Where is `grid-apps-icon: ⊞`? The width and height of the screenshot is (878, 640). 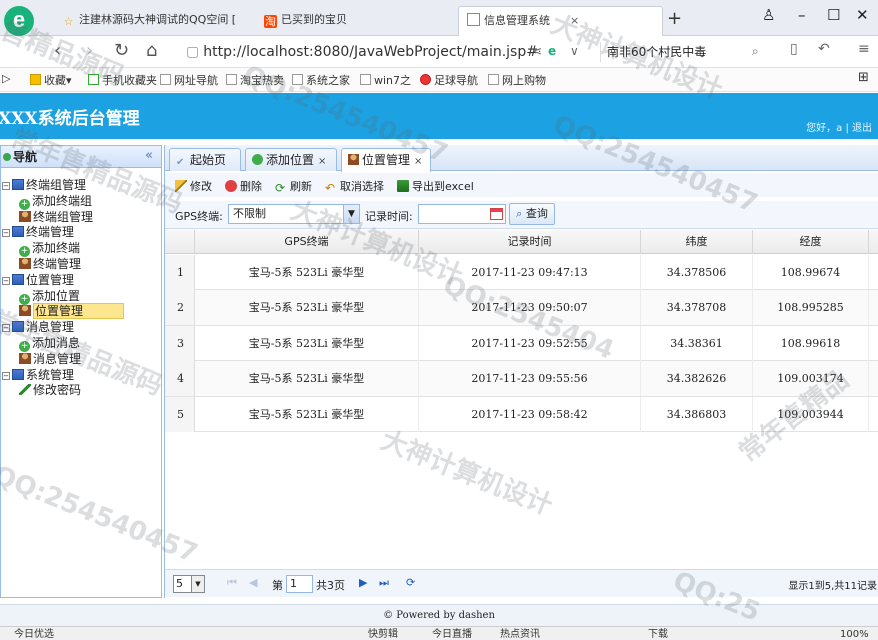 grid-apps-icon: ⊞ is located at coordinates (863, 77).